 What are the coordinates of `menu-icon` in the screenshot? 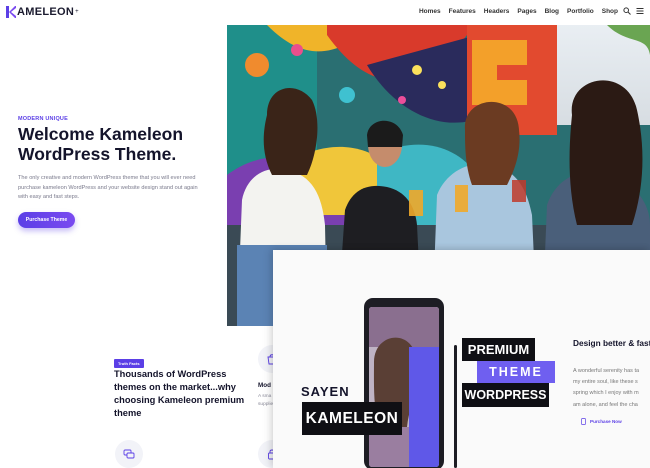 It's located at (640, 11).